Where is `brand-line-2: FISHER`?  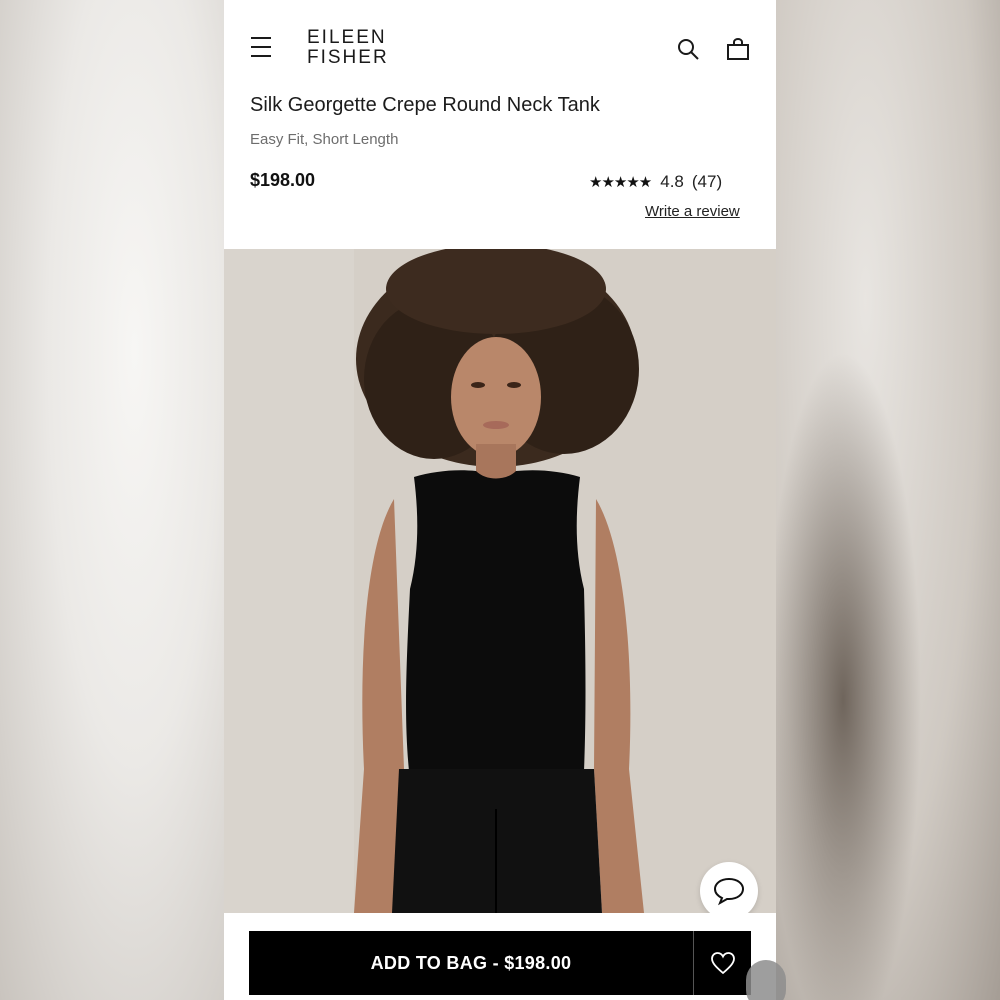 brand-line-2: FISHER is located at coordinates (348, 57).